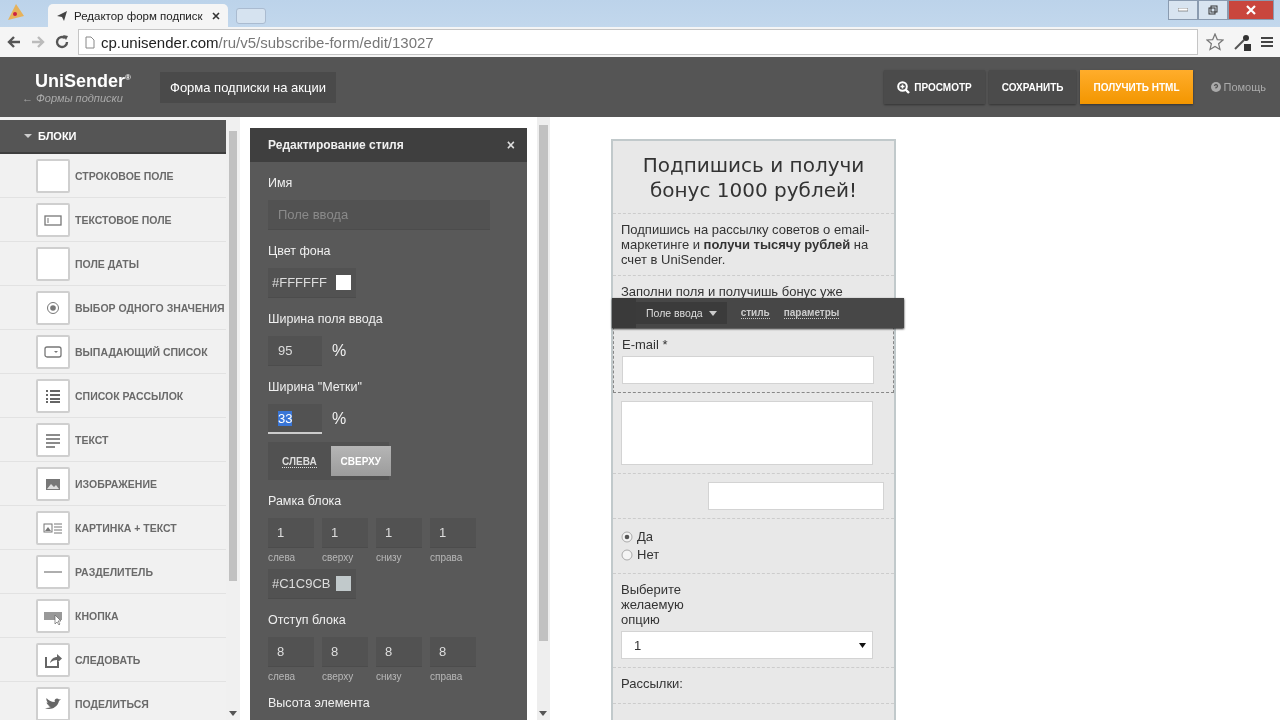 This screenshot has width=1280, height=720. Describe the element at coordinates (645, 537) in the screenshot. I see `radio-label: Да` at that location.